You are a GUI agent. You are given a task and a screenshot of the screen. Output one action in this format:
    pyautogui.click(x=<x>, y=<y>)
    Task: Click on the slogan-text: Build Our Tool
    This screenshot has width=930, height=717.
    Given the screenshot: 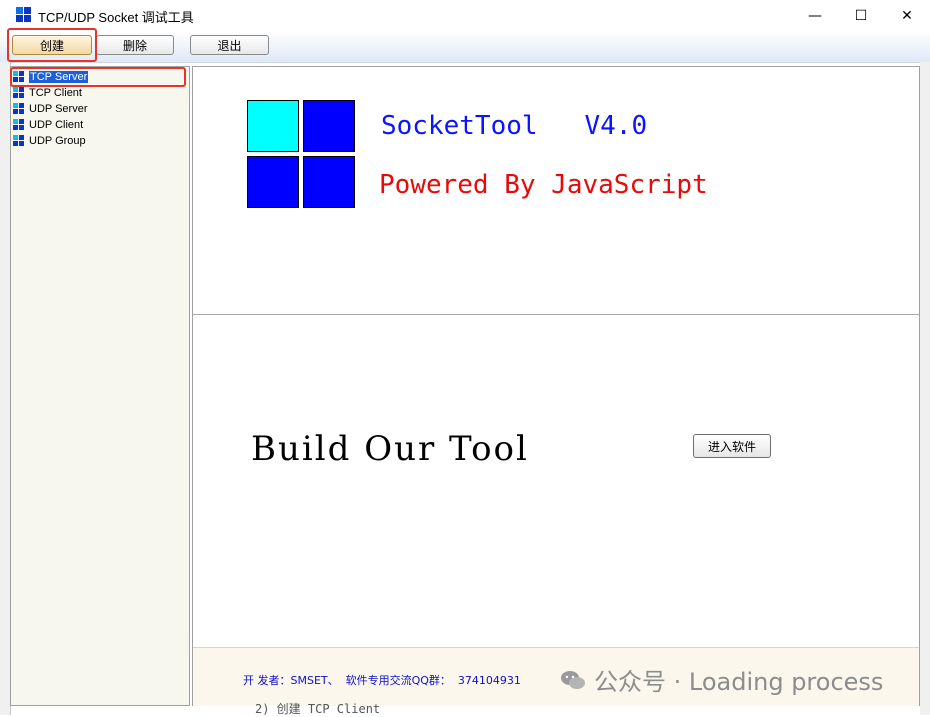 What is the action you would take?
    pyautogui.click(x=390, y=449)
    